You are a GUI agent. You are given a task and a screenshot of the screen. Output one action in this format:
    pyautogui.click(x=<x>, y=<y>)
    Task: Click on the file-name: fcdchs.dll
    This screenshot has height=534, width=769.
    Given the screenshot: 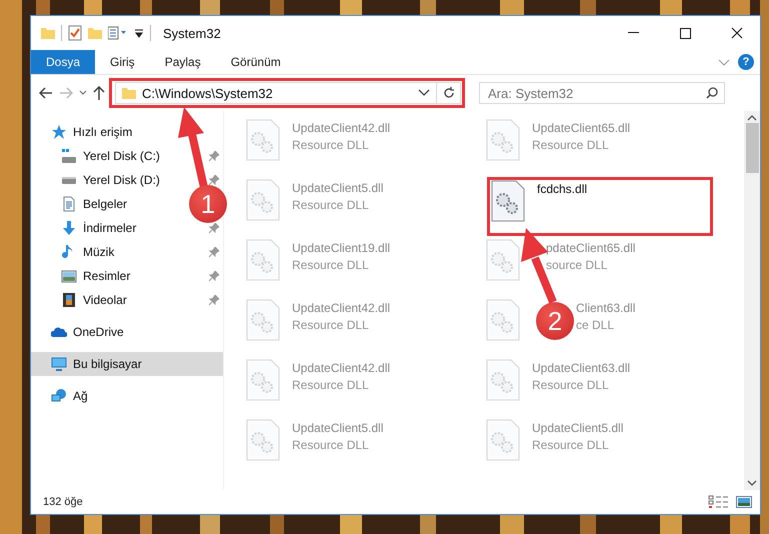 What is the action you would take?
    pyautogui.click(x=562, y=189)
    